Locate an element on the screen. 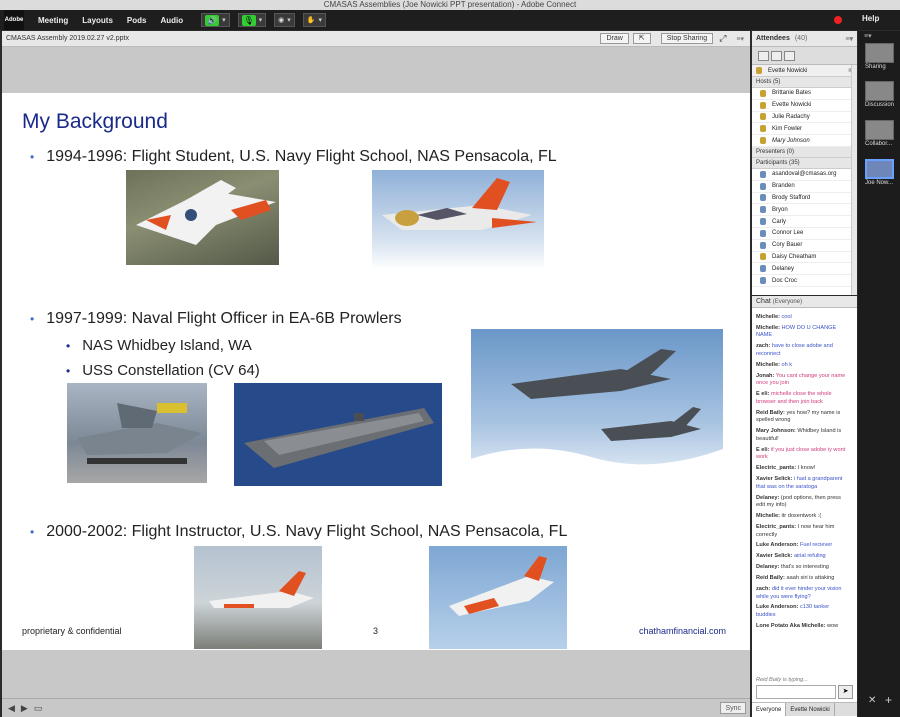  camera-button: ◉ ▾ is located at coordinates (284, 20).